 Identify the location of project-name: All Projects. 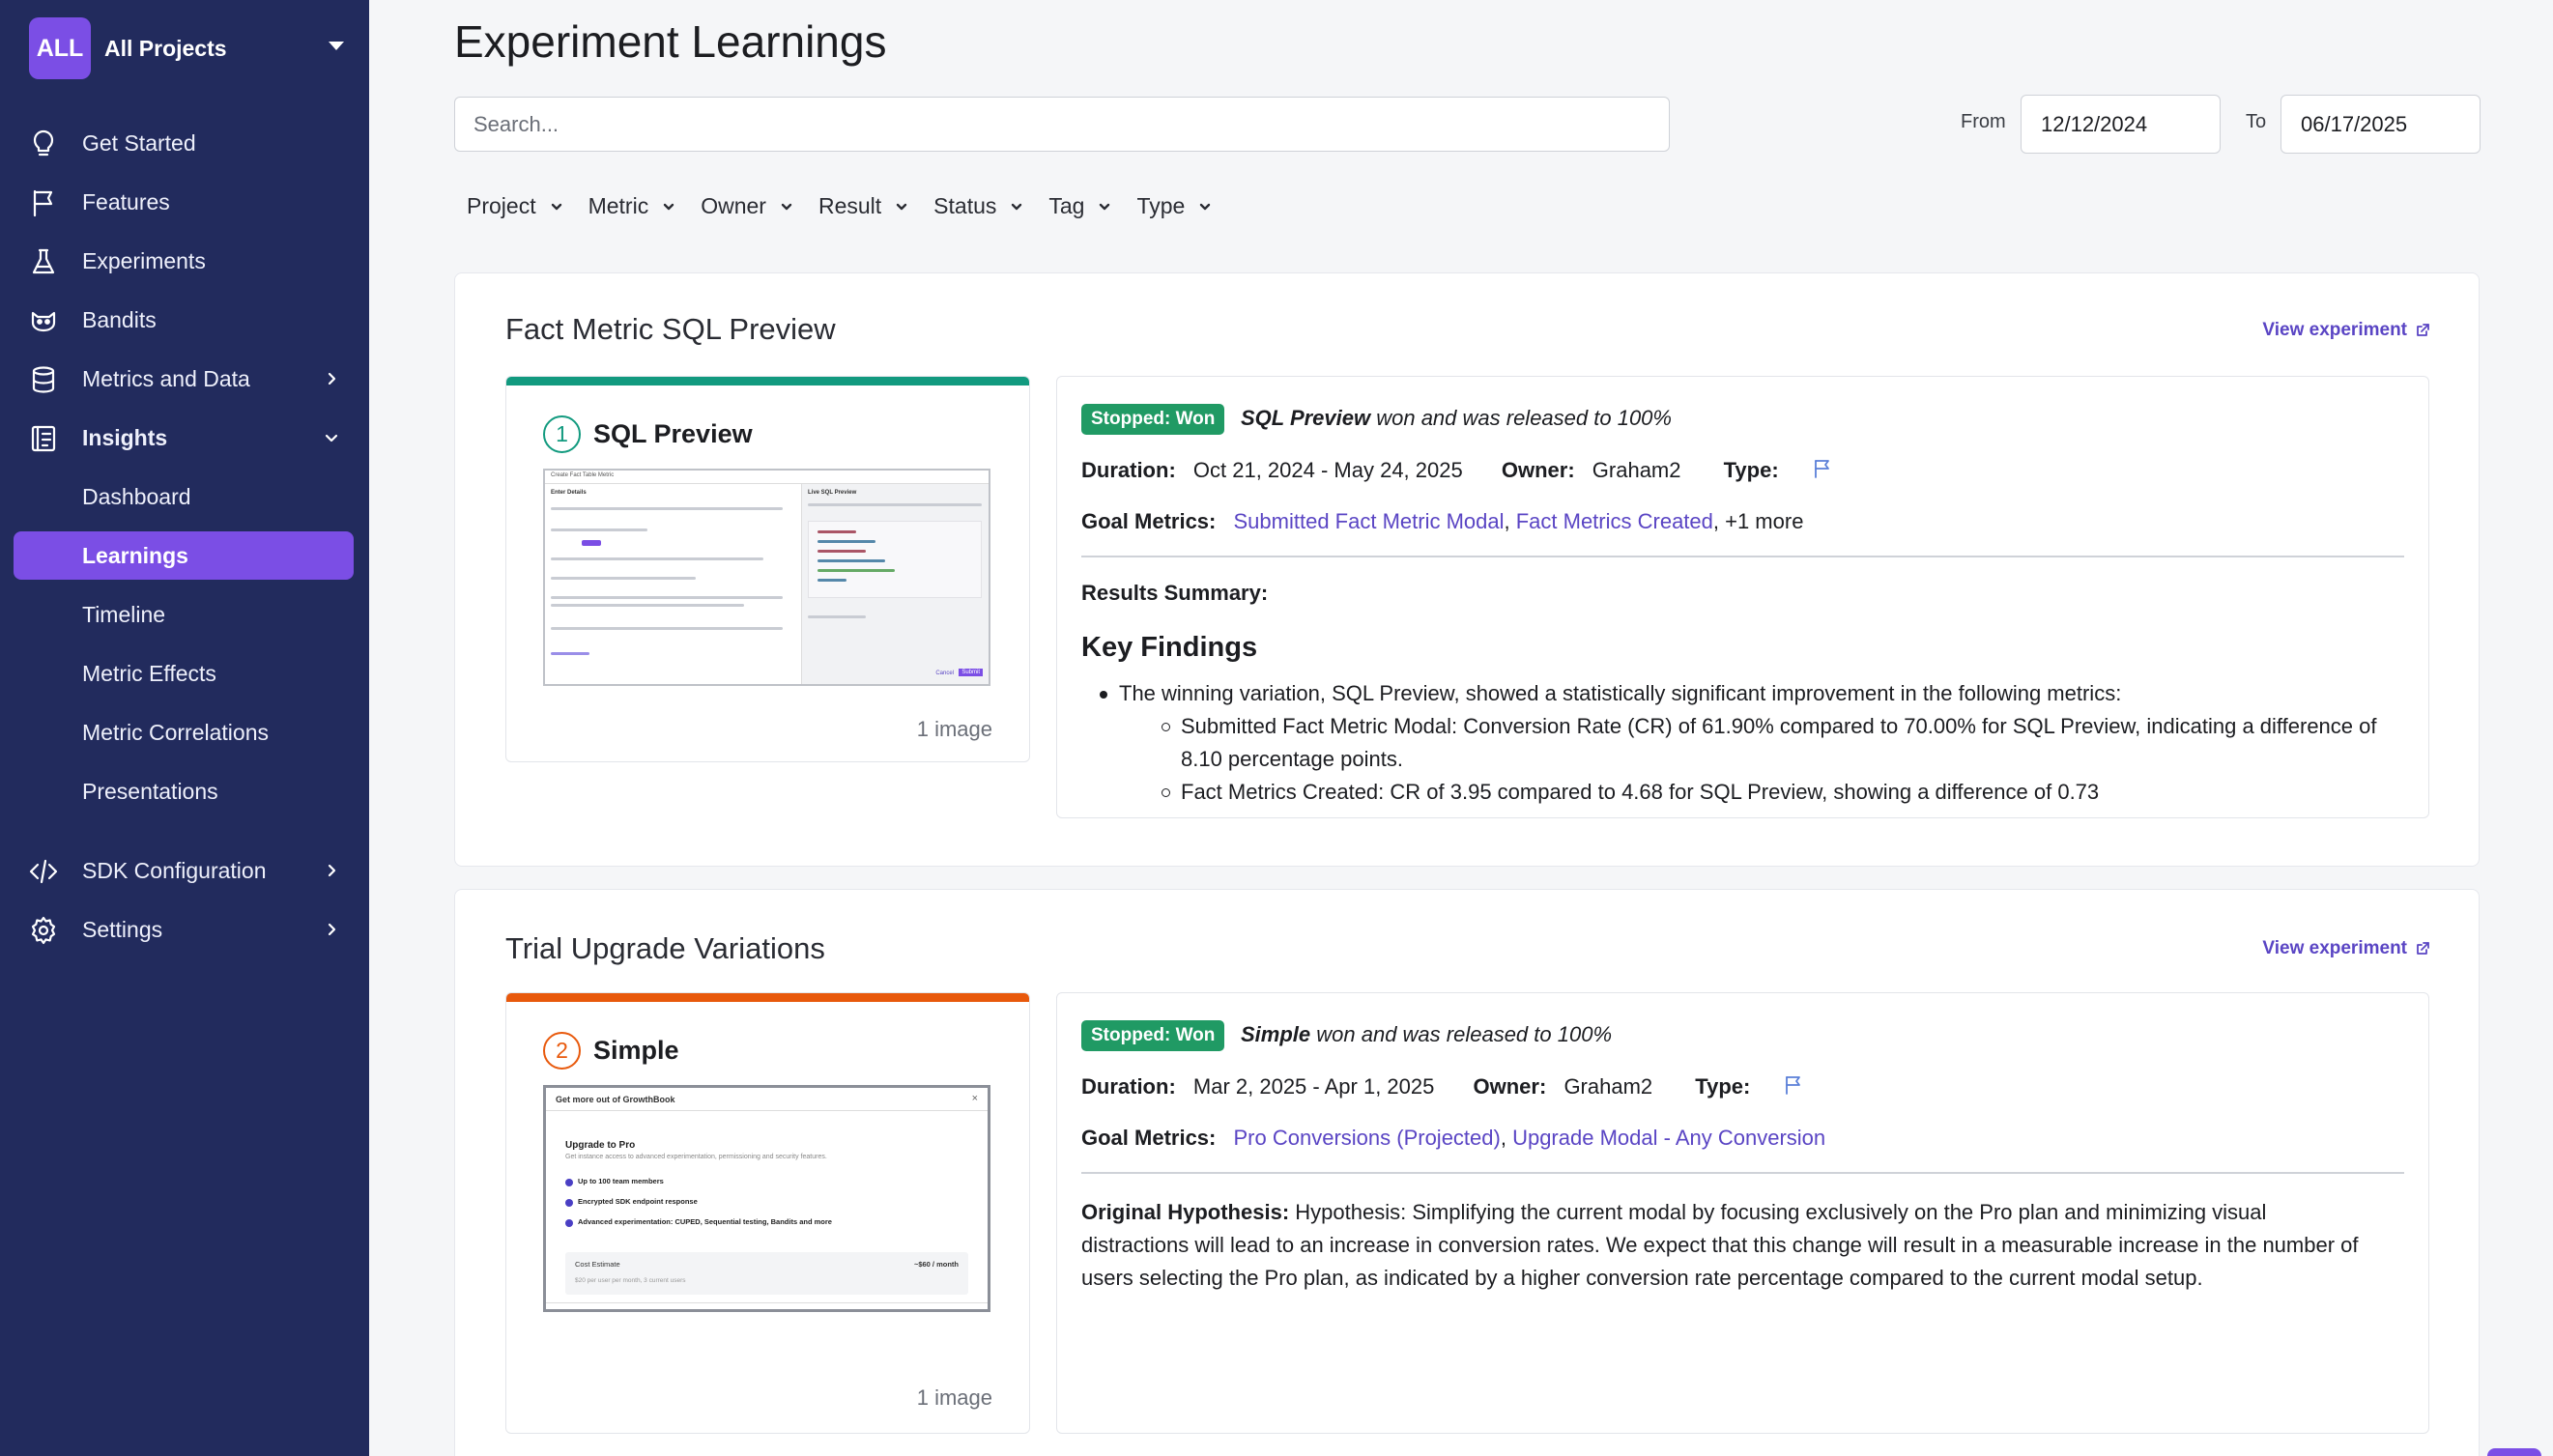
(165, 48).